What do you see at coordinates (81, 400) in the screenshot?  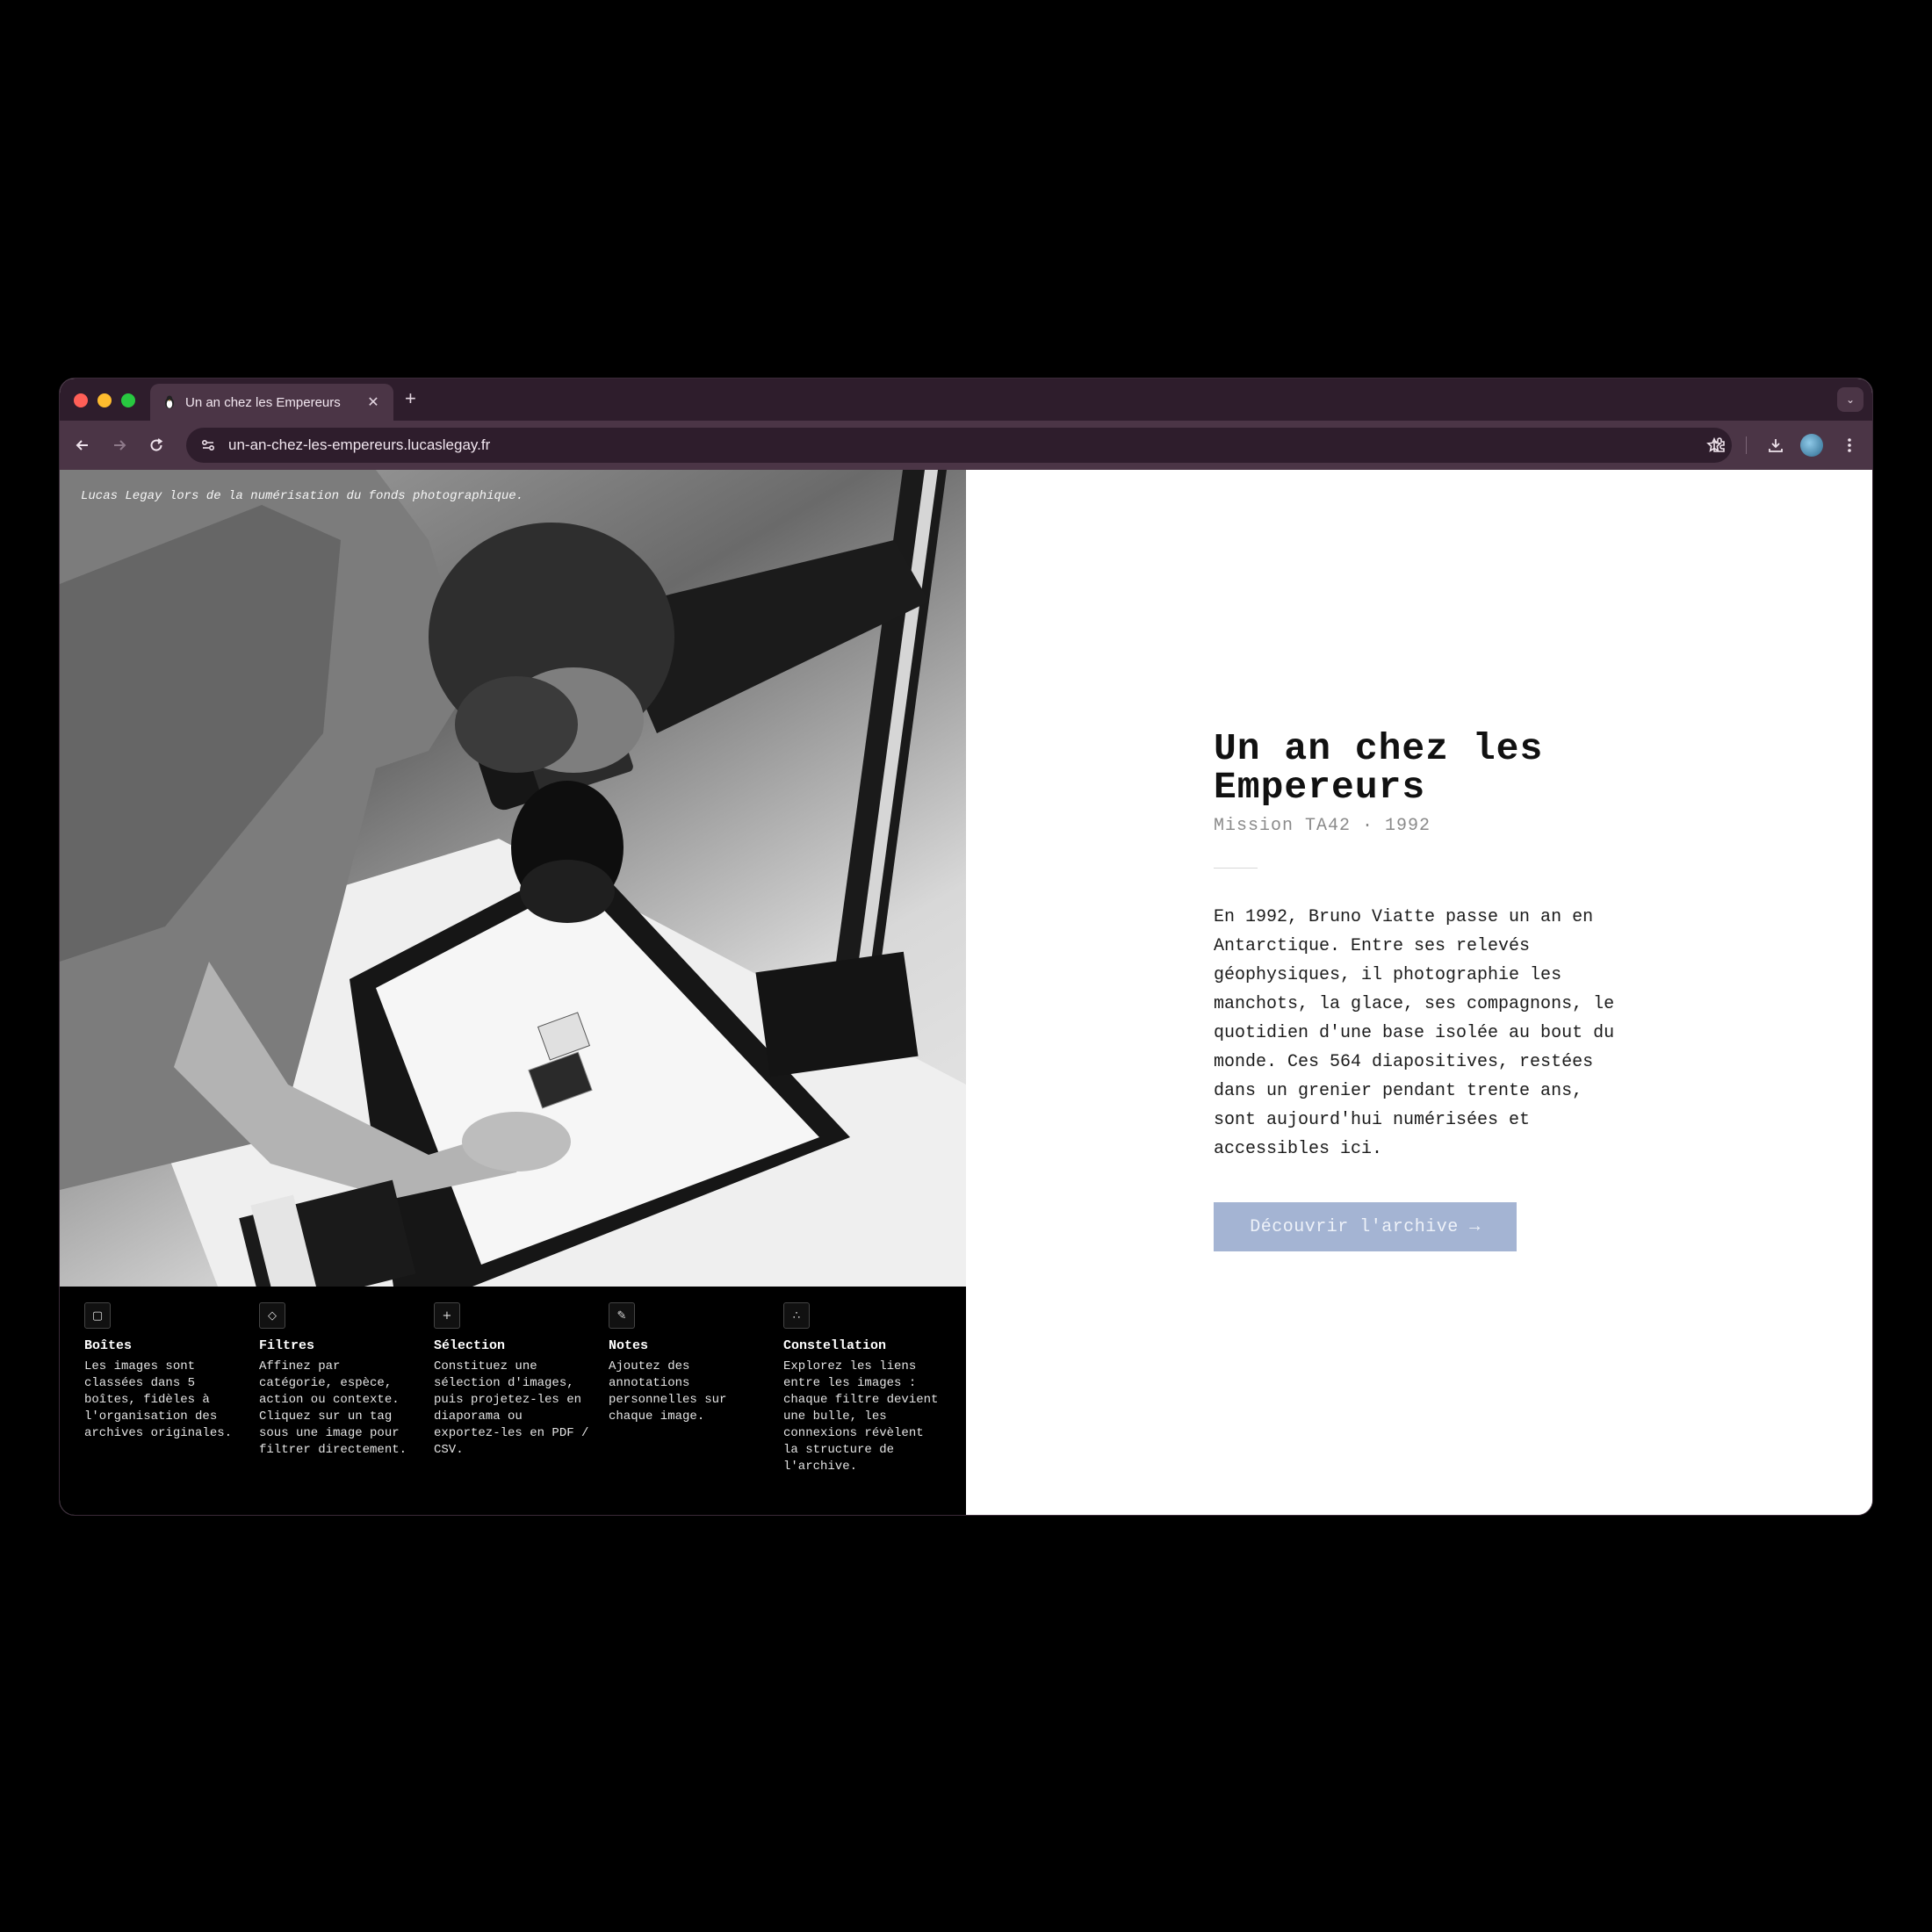 I see `close-window-button` at bounding box center [81, 400].